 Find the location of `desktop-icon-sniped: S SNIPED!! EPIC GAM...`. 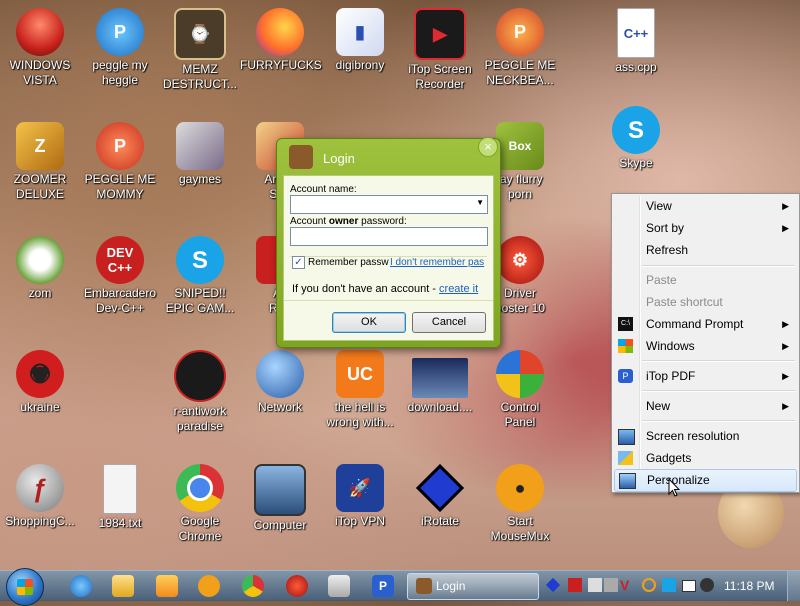

desktop-icon-sniped: S SNIPED!! EPIC GAM... is located at coordinates (200, 276).